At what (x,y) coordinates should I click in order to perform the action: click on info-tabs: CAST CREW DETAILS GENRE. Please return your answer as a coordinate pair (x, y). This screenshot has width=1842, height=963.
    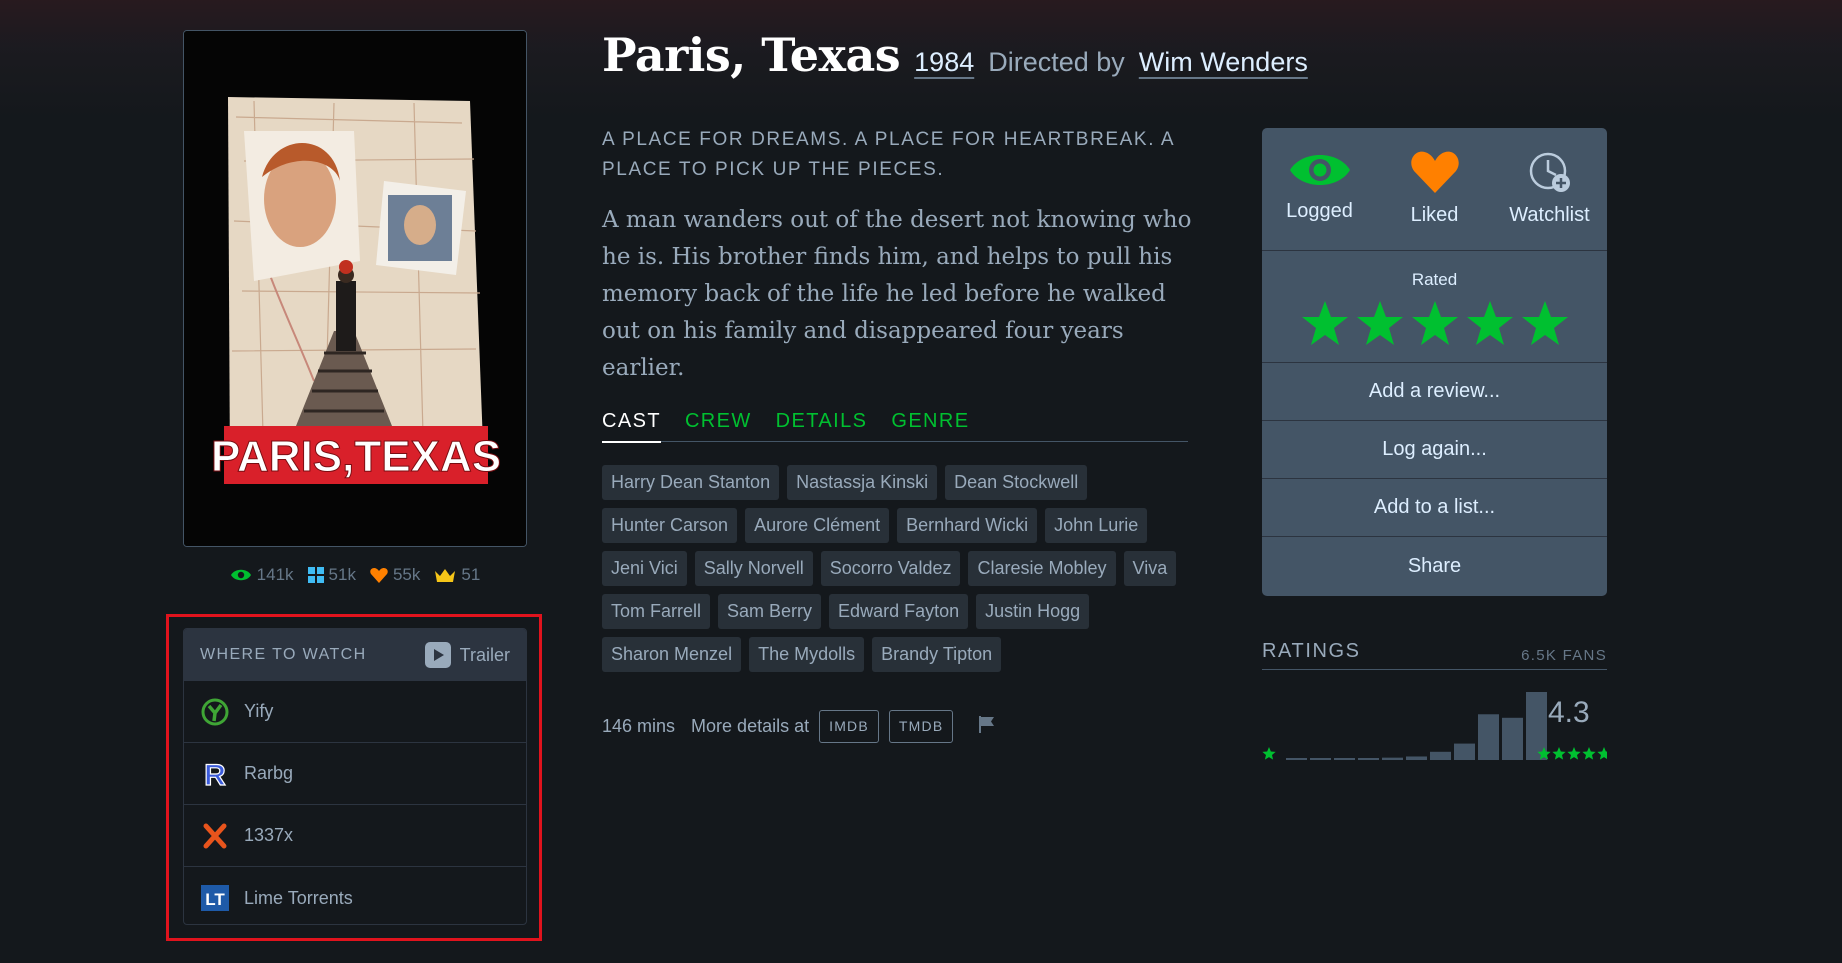
    Looking at the image, I should click on (895, 426).